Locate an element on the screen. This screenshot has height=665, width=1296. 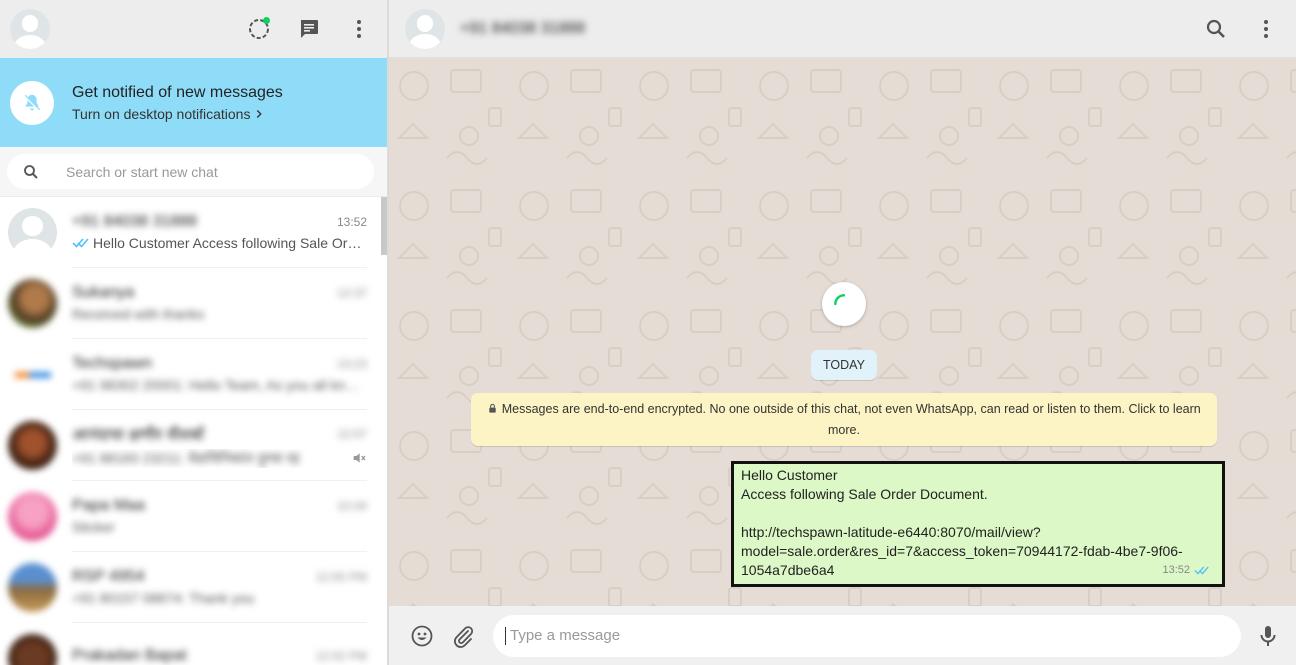
chat-time: 12:37 is located at coordinates (351, 293).